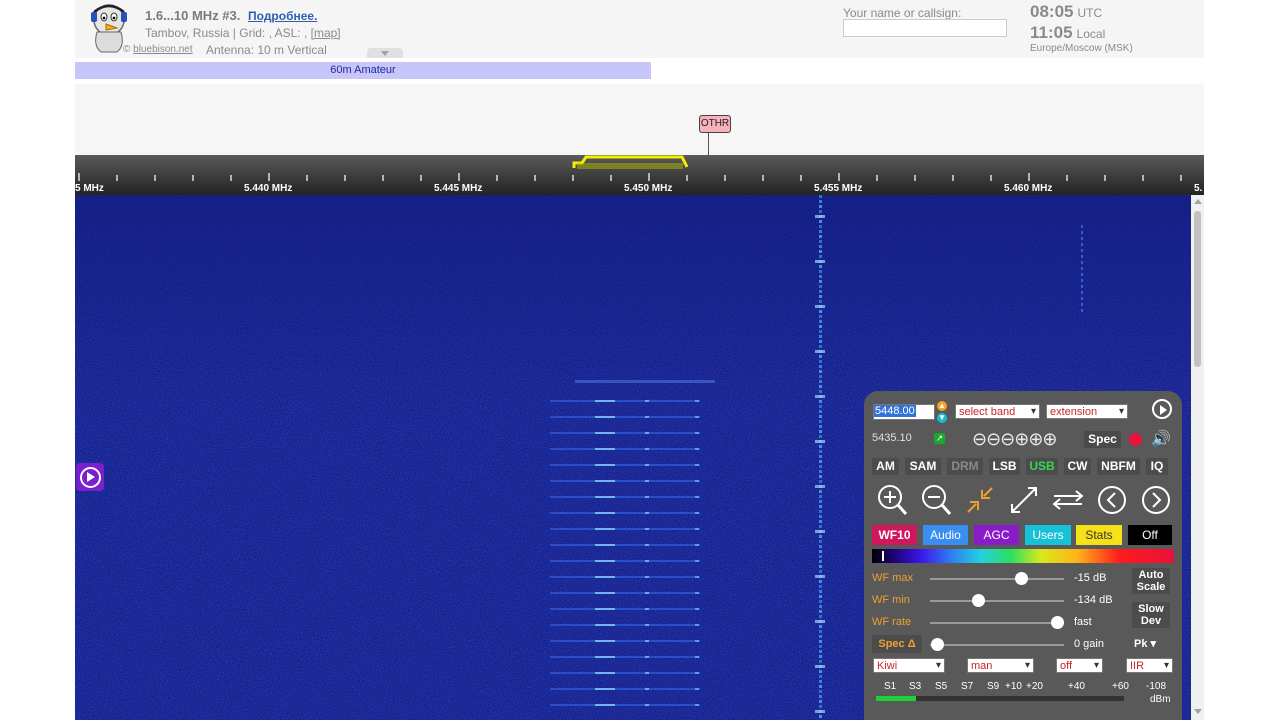 Image resolution: width=1280 pixels, height=720 pixels. What do you see at coordinates (925, 28) in the screenshot?
I see `callsign-input` at bounding box center [925, 28].